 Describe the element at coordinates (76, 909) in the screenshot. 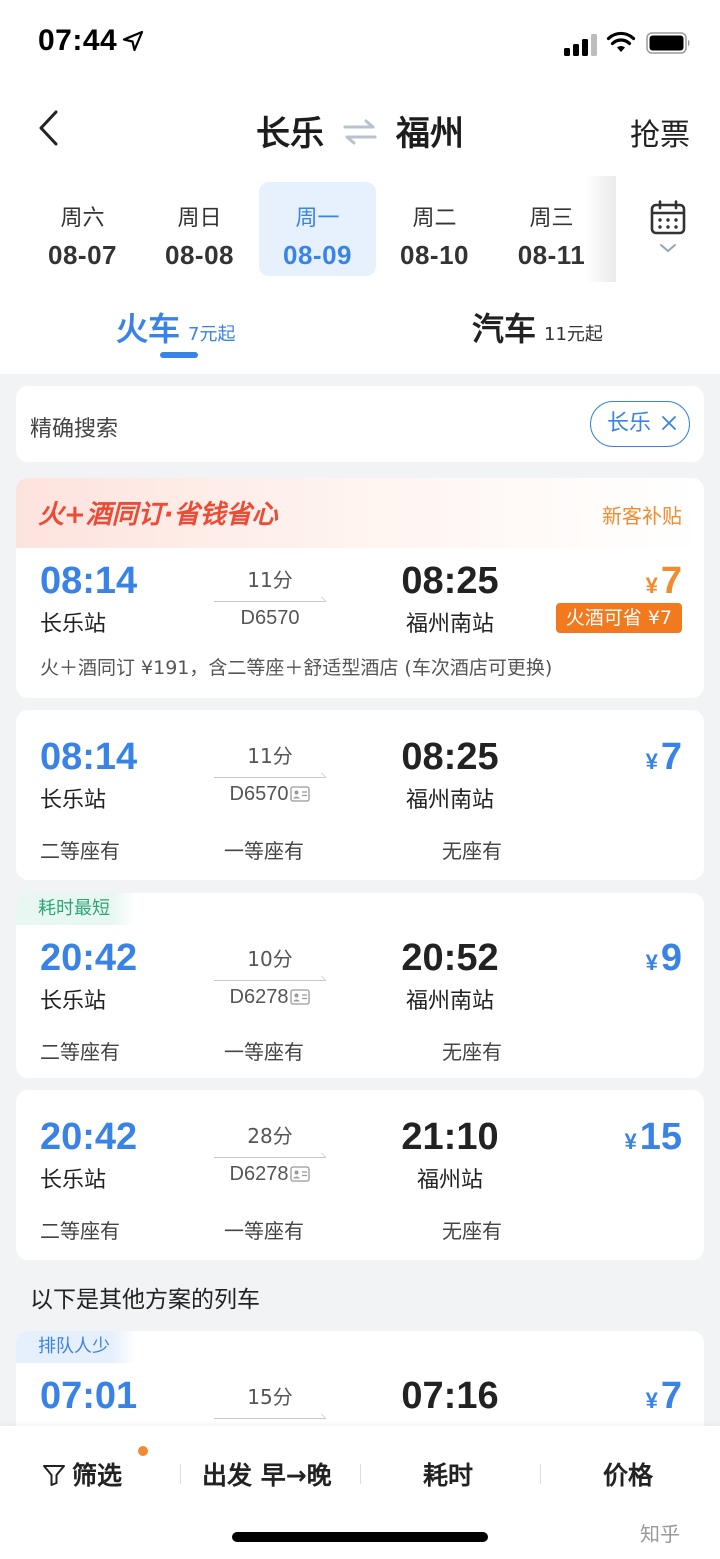

I see `fastest-tag: 耗时最短` at that location.